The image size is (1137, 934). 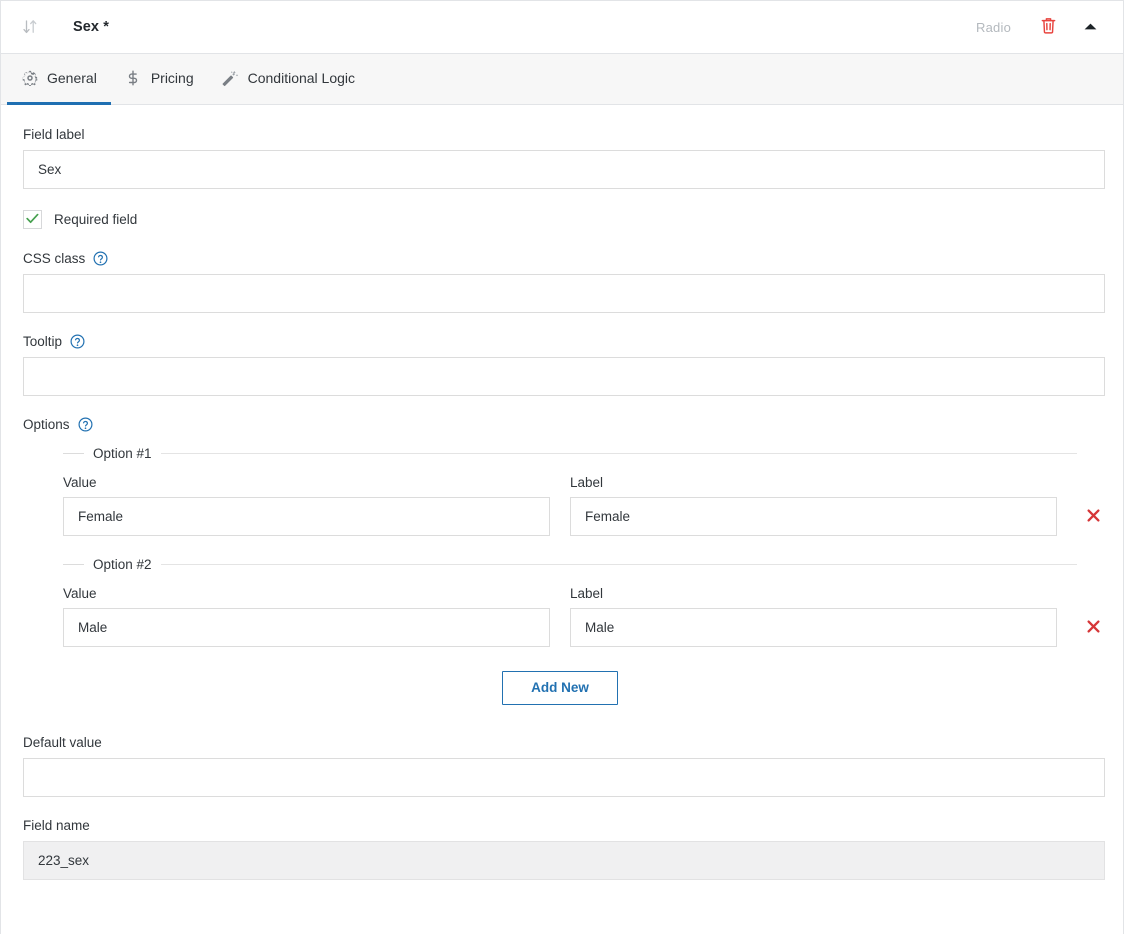 What do you see at coordinates (564, 293) in the screenshot?
I see `css-class-input` at bounding box center [564, 293].